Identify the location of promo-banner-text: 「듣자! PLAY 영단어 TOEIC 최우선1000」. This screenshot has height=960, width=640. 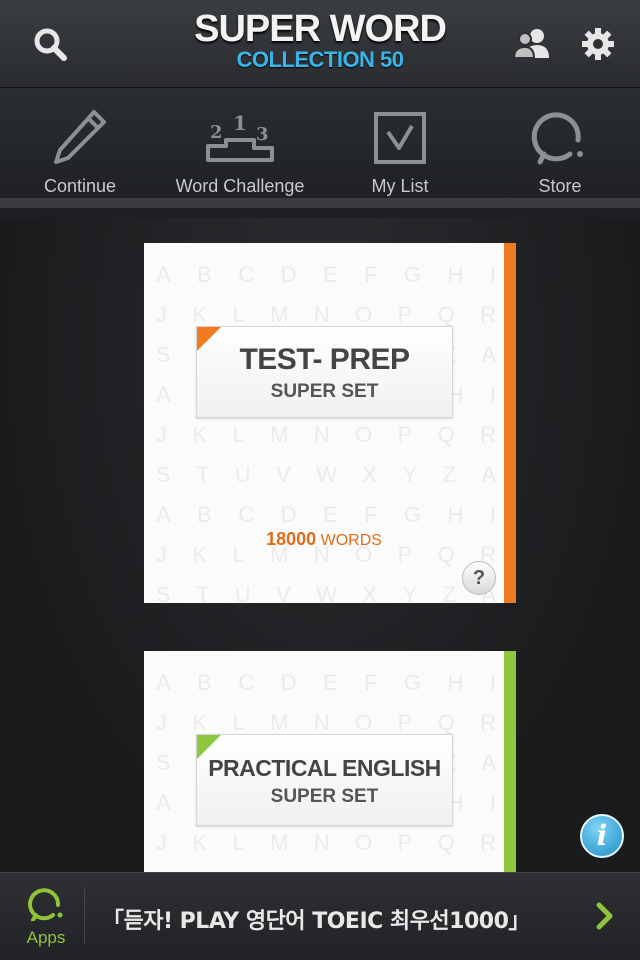
(316, 919).